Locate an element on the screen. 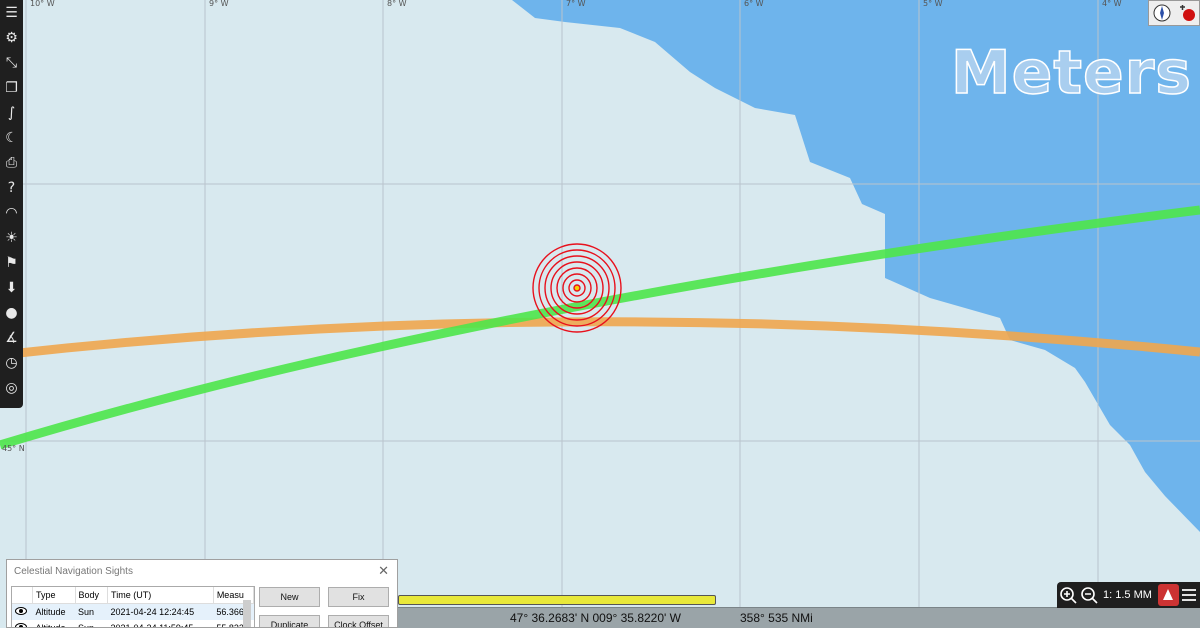  cursor-position: 47° 36.2683' N 009° 35.8220' W is located at coordinates (595, 618).